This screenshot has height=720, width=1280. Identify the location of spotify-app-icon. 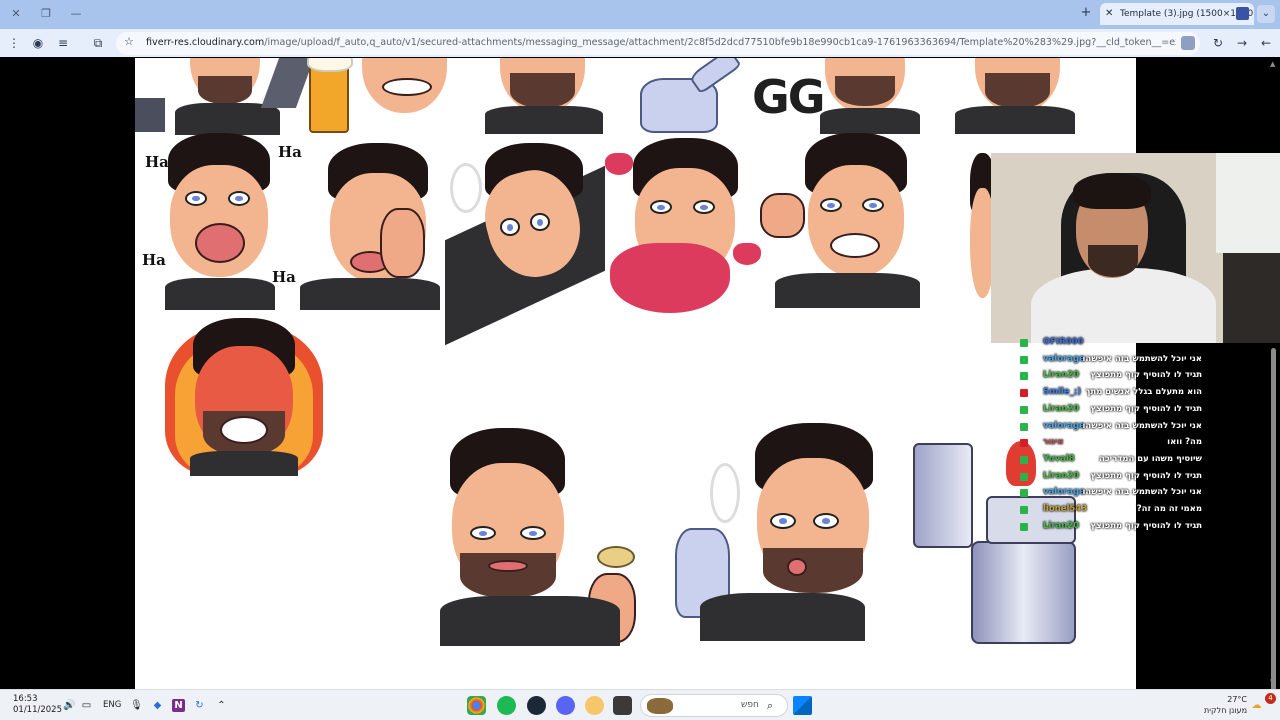
(506, 705).